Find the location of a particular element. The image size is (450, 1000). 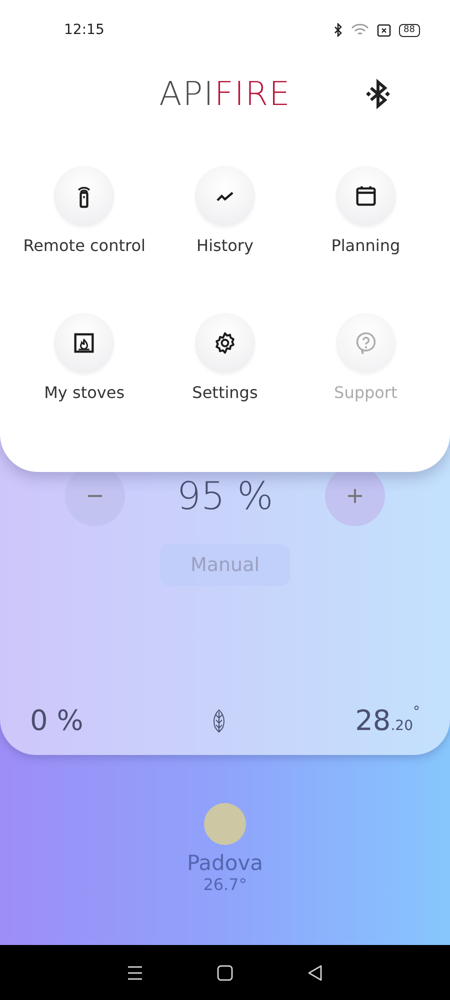

menu-item: Settings is located at coordinates (225, 357).